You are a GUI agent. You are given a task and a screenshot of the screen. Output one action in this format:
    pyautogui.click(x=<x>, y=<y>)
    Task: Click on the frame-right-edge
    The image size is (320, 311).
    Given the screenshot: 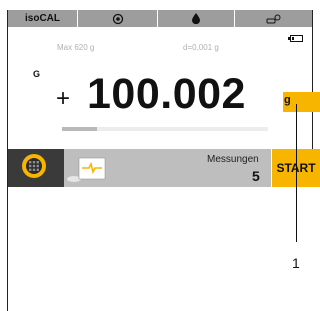 What is the action you would take?
    pyautogui.click(x=312, y=85)
    